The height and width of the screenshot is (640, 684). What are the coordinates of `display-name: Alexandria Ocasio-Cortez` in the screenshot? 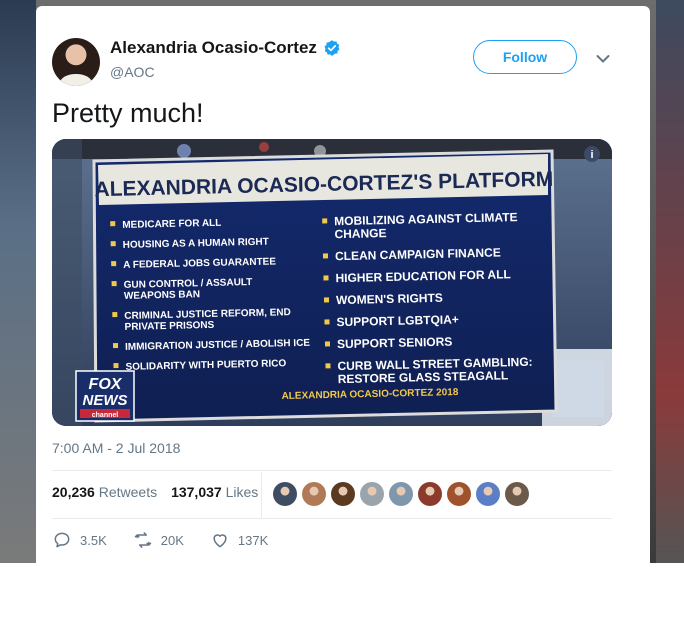 It's located at (213, 48).